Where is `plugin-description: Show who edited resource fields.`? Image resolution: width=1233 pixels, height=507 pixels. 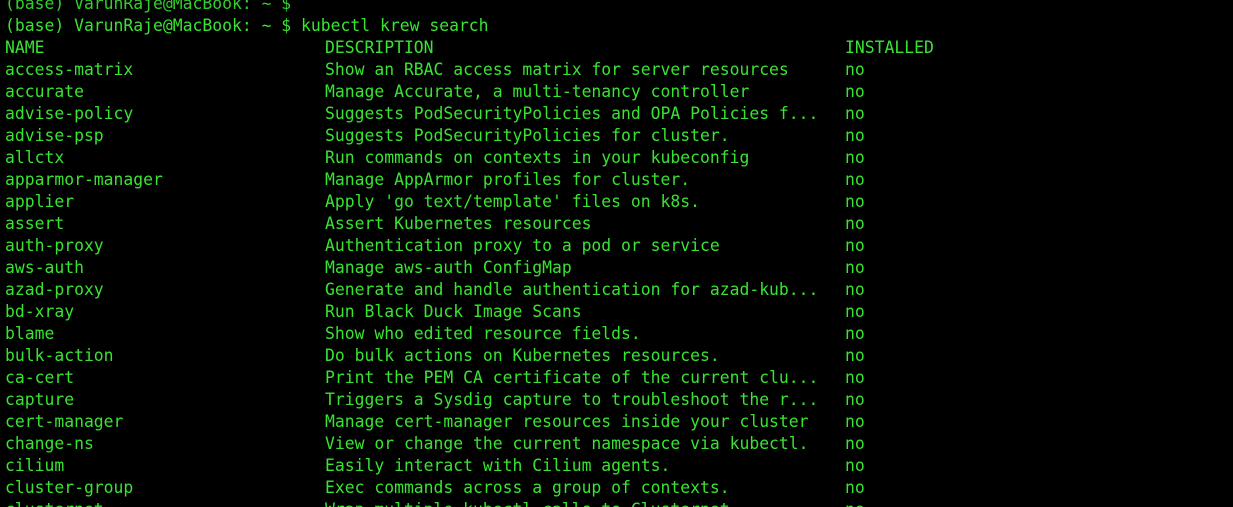
plugin-description: Show who edited resource fields. is located at coordinates (483, 333).